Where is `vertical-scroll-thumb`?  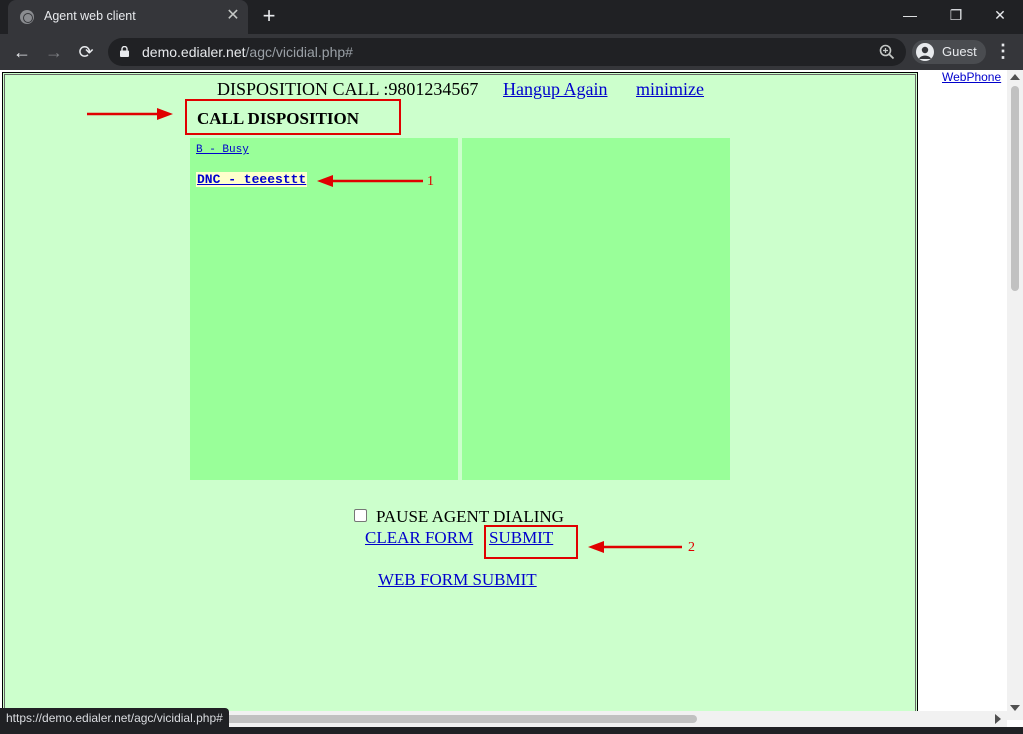 vertical-scroll-thumb is located at coordinates (1015, 188).